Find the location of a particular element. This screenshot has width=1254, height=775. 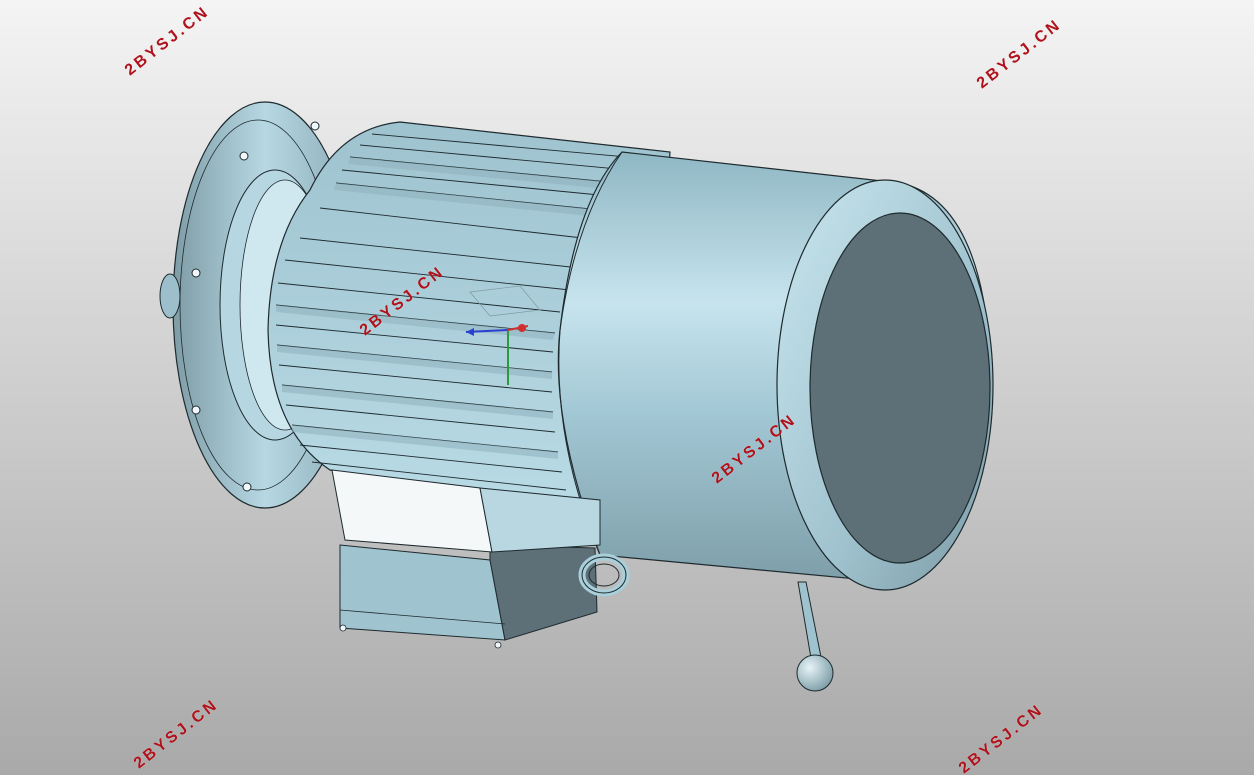

terminal-box-base is located at coordinates (466, 559).